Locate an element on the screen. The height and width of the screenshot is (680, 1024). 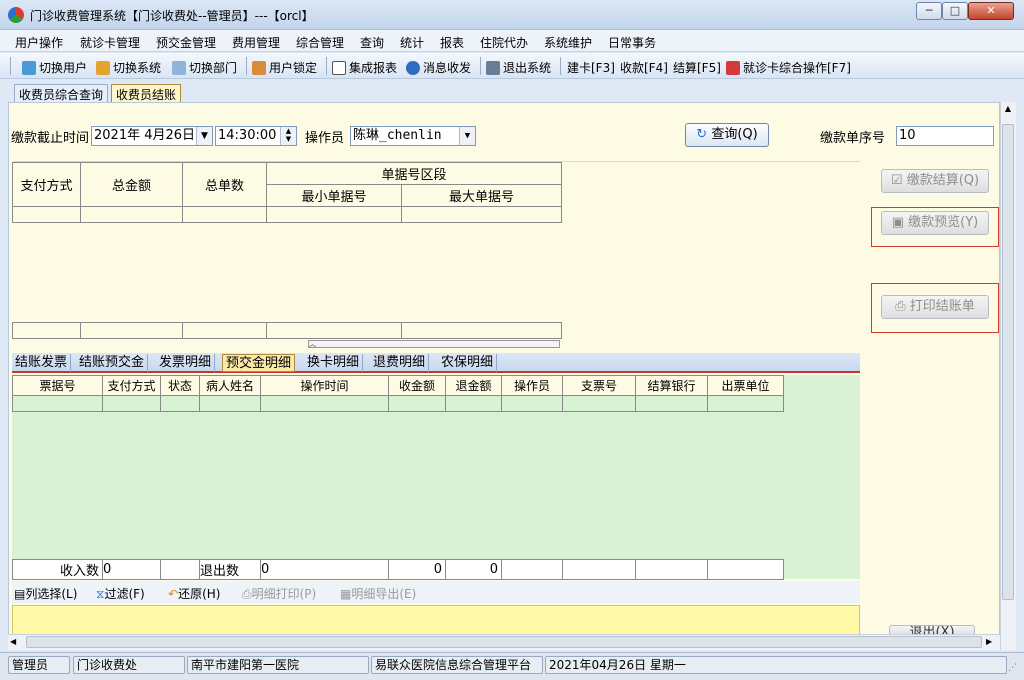
col-receipt-range: 单据号区段 is located at coordinates (414, 173).